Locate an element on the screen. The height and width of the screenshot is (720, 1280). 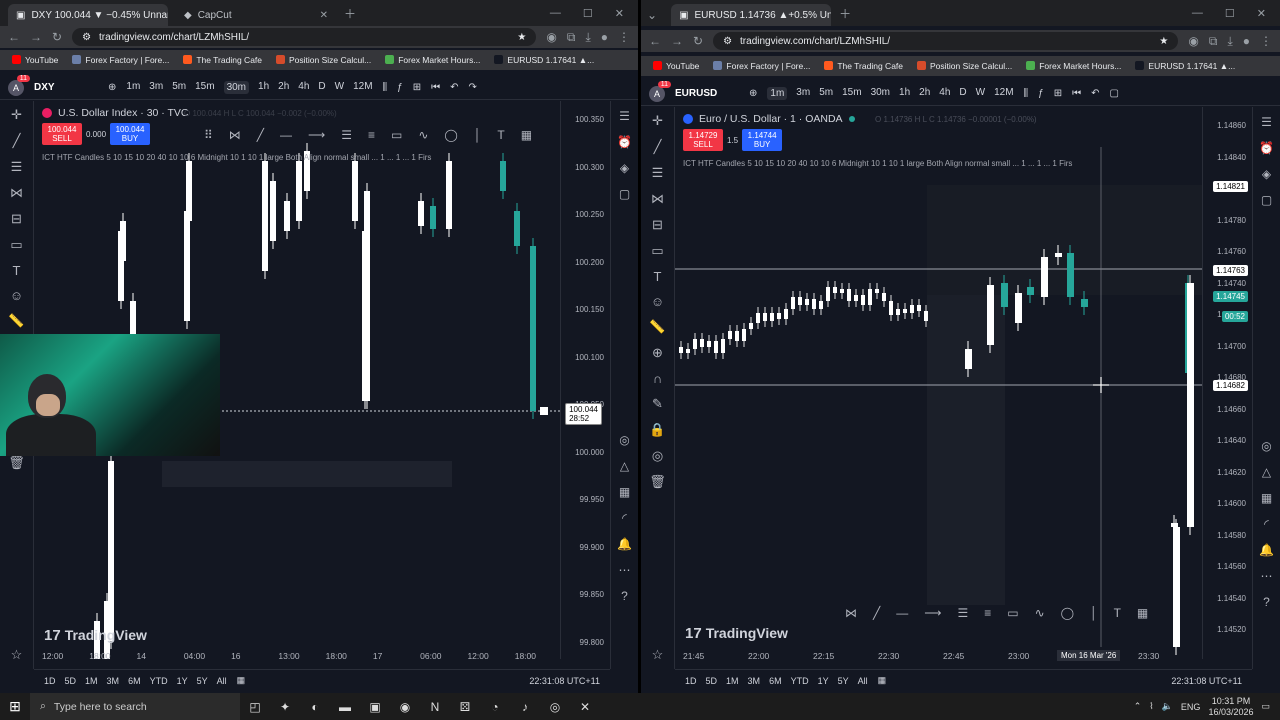
star-icon: ☆ is located at coordinates (17, 655).